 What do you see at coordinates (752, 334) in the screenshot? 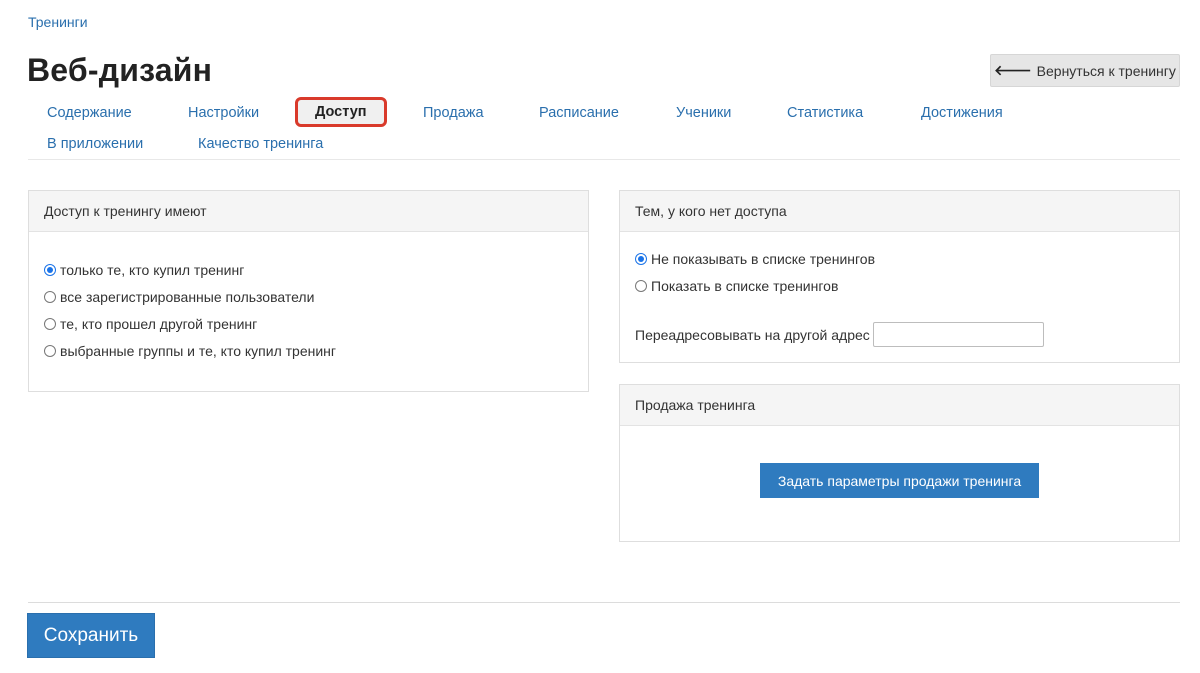
I see `redirect-label: Переадресовывать на другой адрес` at bounding box center [752, 334].